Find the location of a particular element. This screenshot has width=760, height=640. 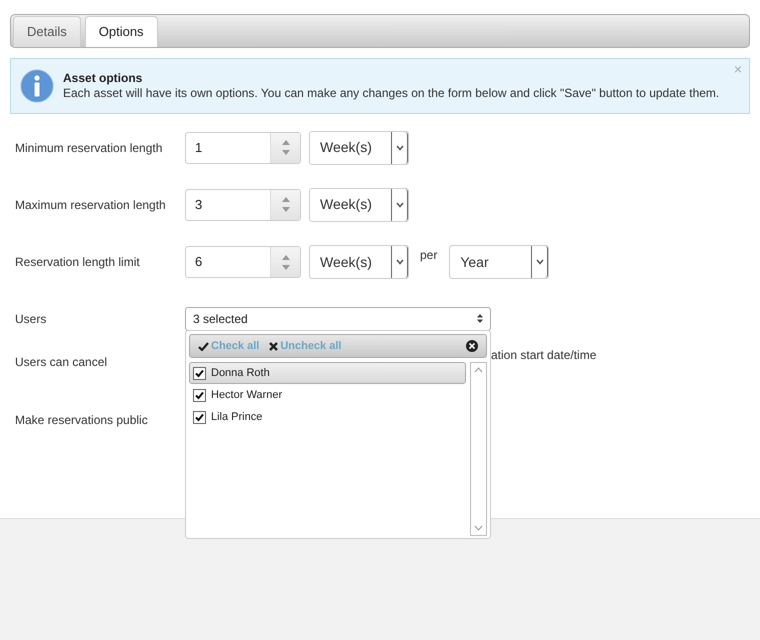

close-icon is located at coordinates (472, 346).